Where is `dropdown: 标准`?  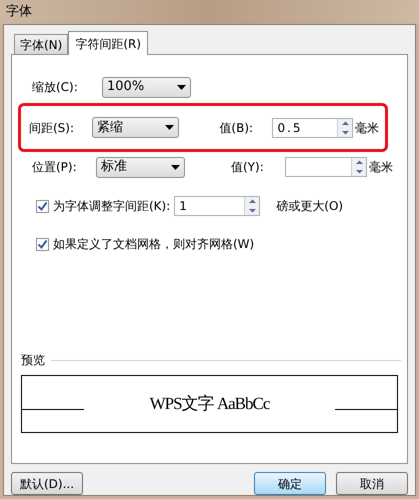 dropdown: 标准 is located at coordinates (140, 167).